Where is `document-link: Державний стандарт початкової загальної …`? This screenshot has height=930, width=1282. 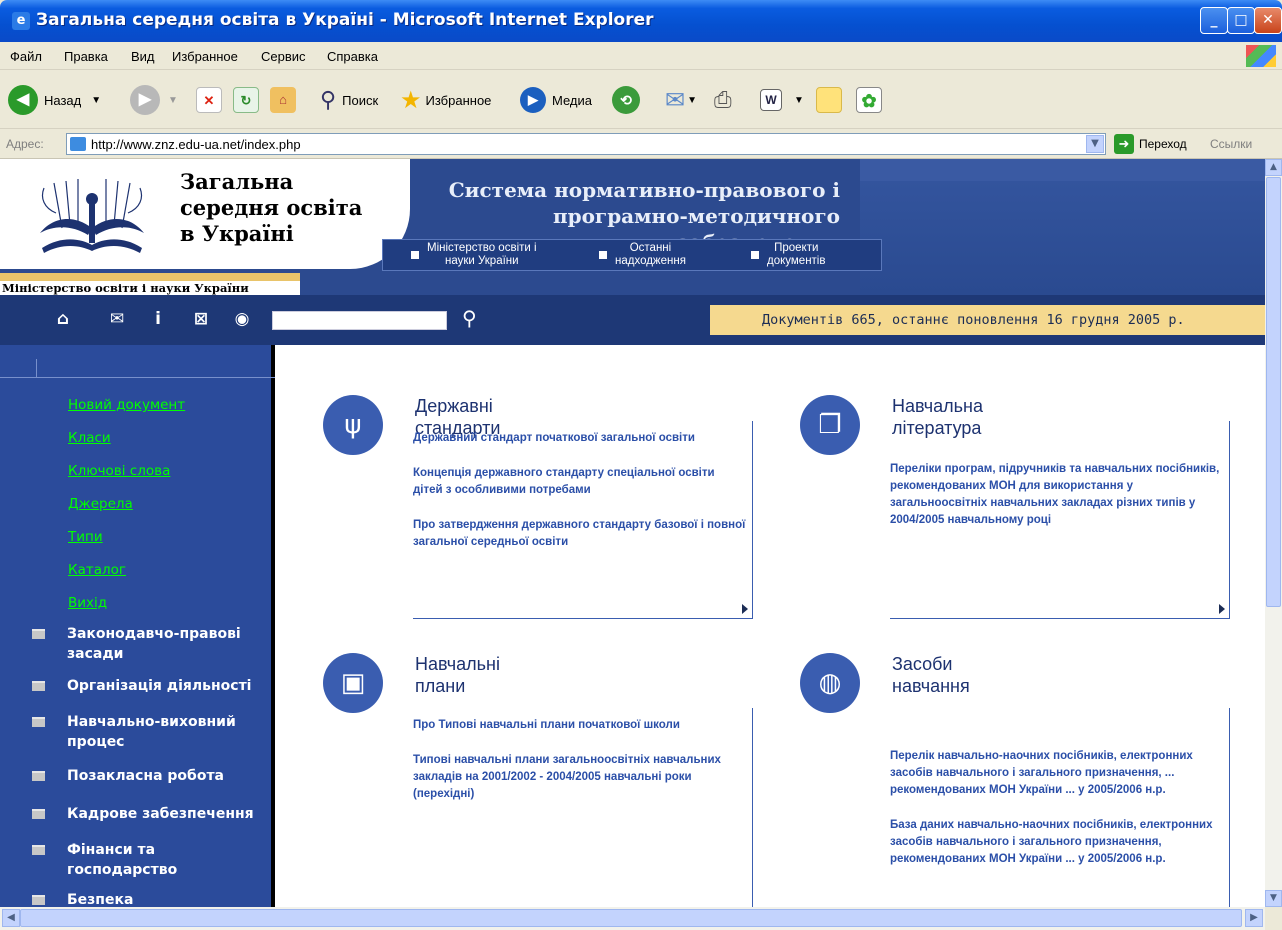
document-link: Державний стандарт початкової загальної … is located at coordinates (582, 438).